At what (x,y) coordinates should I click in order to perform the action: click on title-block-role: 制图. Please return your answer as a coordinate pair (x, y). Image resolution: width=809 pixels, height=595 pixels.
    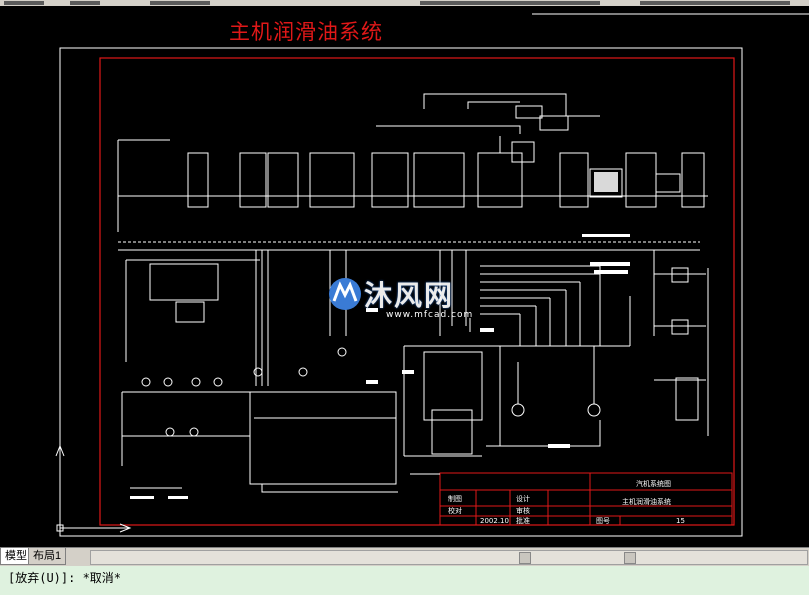
    Looking at the image, I should click on (455, 498).